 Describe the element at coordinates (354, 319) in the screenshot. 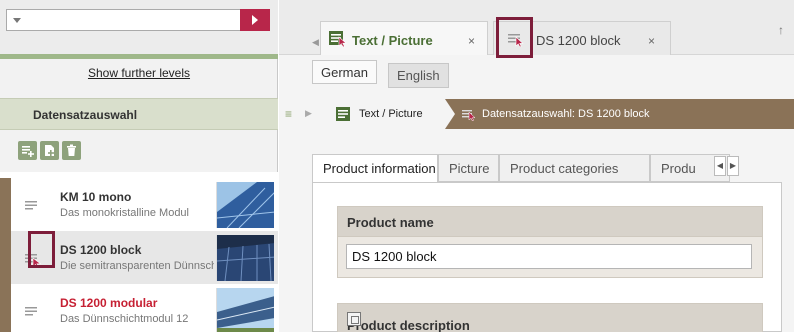

I see `maximize-icon` at that location.